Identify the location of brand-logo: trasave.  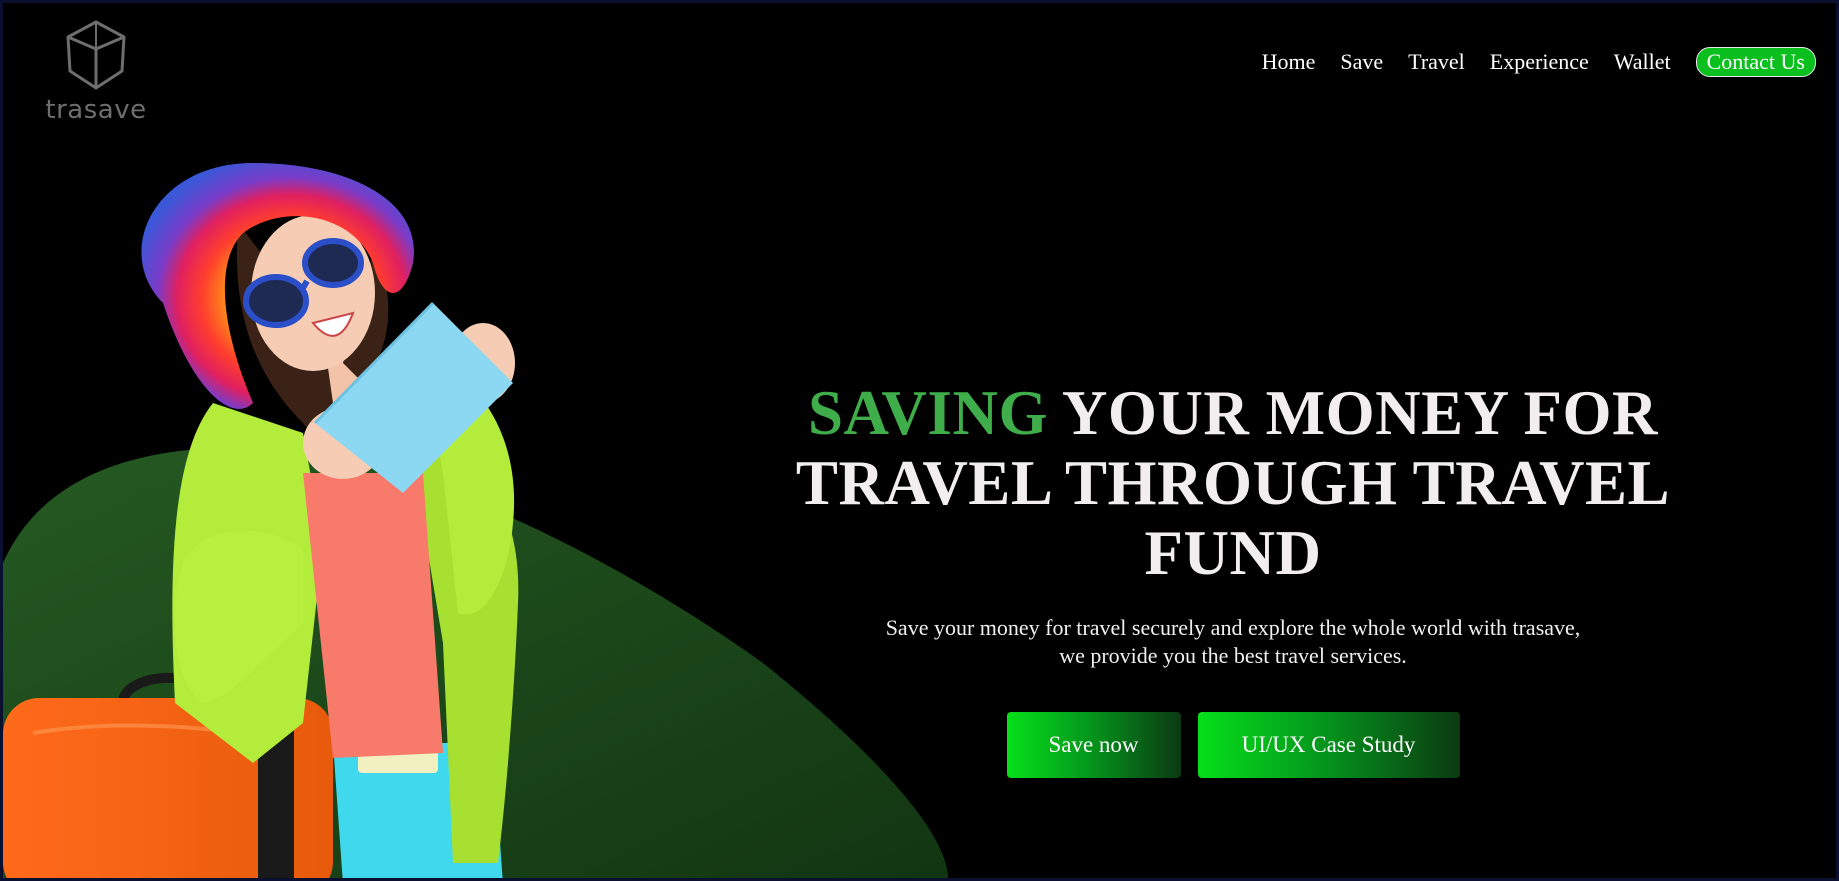
(96, 73).